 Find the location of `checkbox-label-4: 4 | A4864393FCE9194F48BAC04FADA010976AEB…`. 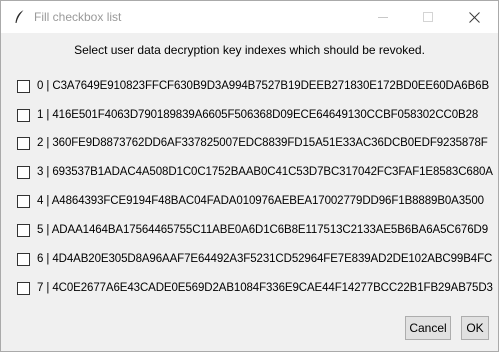

checkbox-label-4: 4 | A4864393FCE9194F48BAC04FADA010976AEB… is located at coordinates (260, 201).